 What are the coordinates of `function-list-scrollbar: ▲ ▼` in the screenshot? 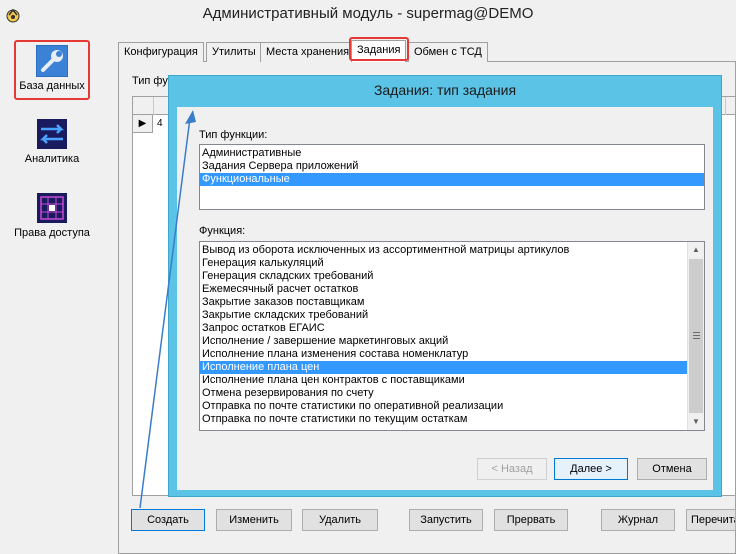 It's located at (695, 336).